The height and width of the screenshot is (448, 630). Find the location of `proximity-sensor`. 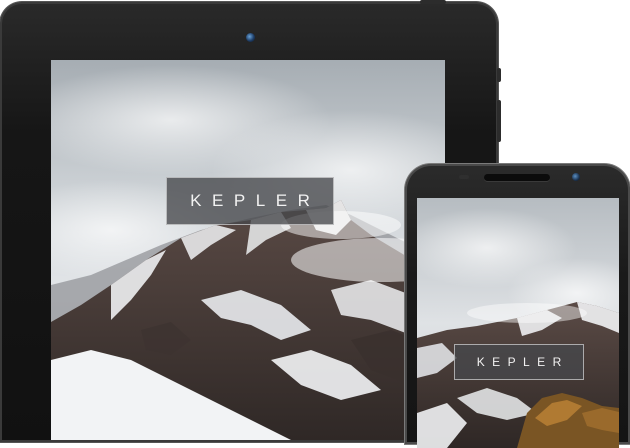

proximity-sensor is located at coordinates (464, 177).